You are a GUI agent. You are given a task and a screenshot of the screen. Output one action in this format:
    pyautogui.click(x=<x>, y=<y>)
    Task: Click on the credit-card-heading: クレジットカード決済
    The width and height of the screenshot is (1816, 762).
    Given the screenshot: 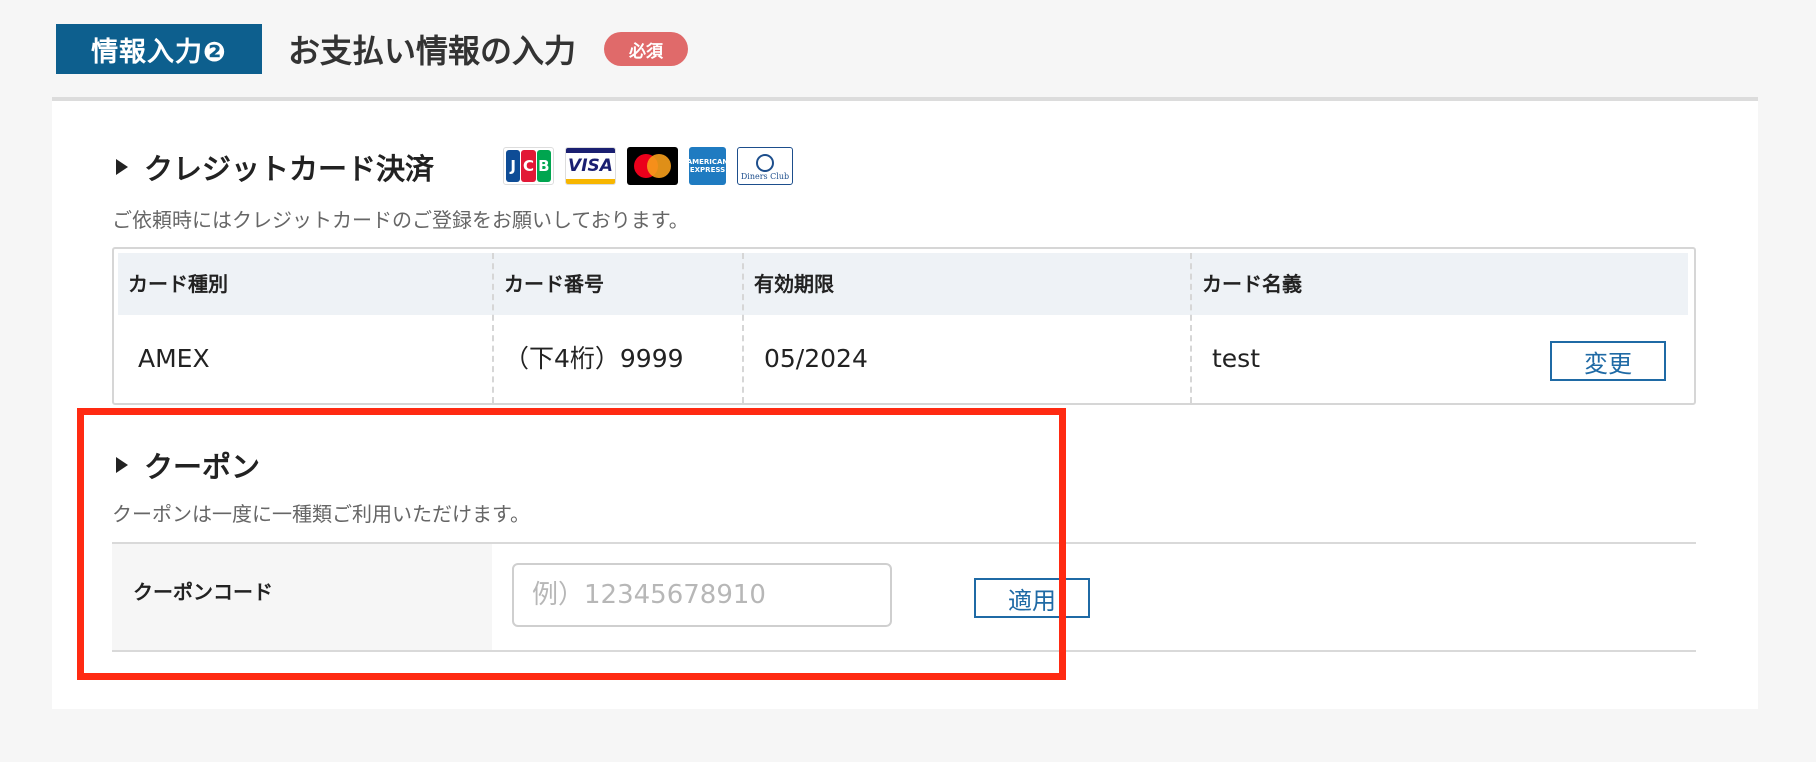 What is the action you would take?
    pyautogui.click(x=275, y=167)
    